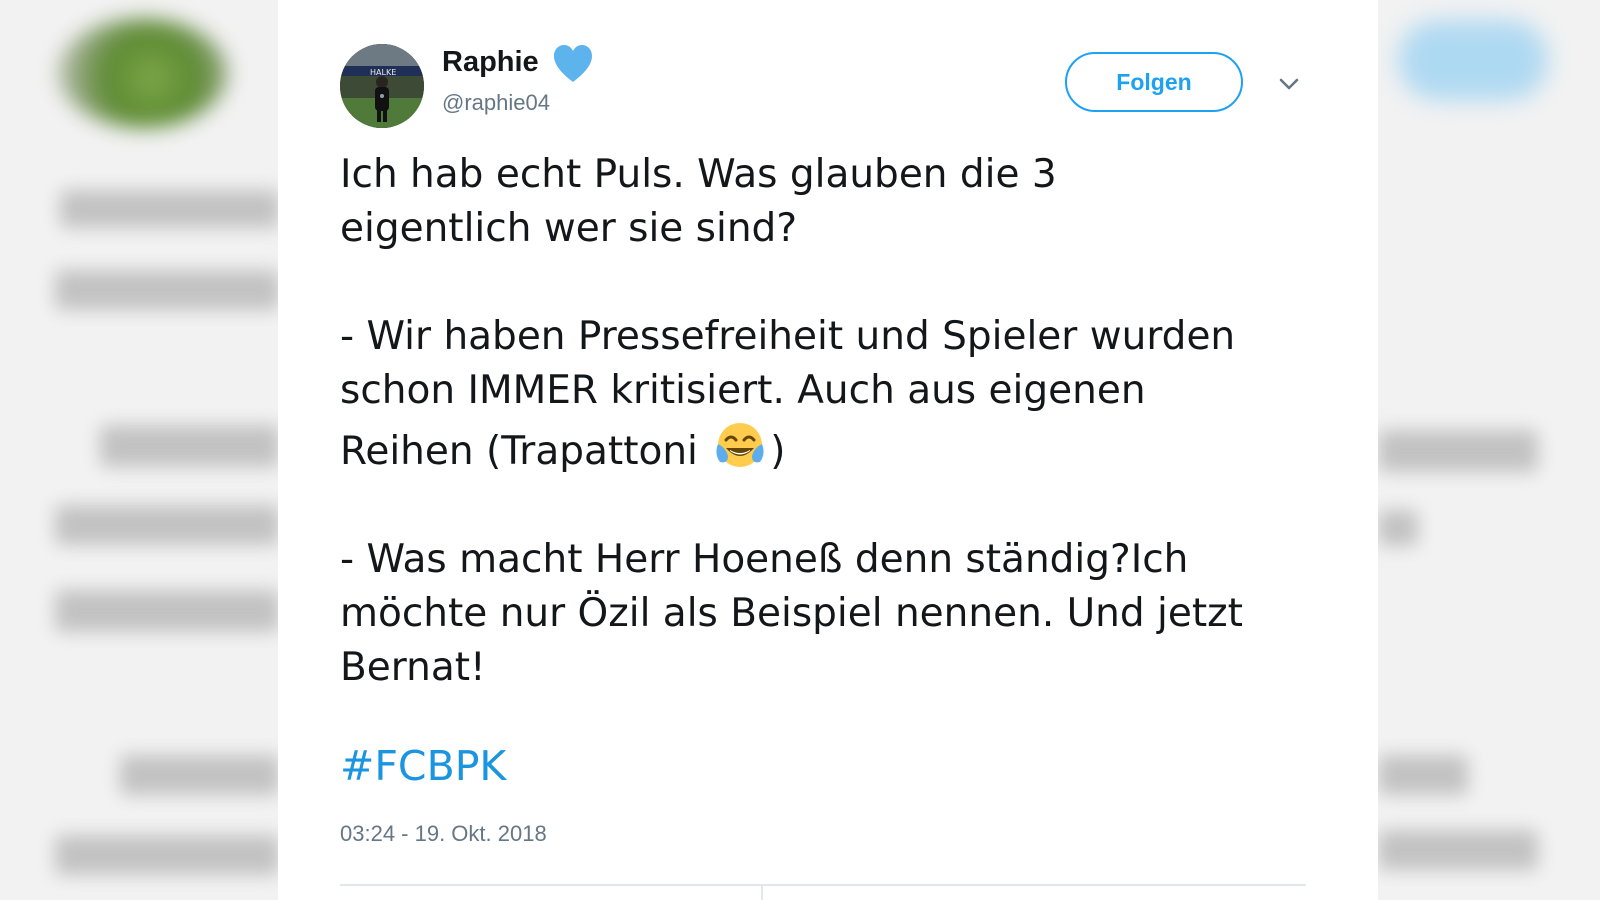 The height and width of the screenshot is (900, 1600). Describe the element at coordinates (423, 766) in the screenshot. I see `hashtag-link: #FCBPK` at that location.